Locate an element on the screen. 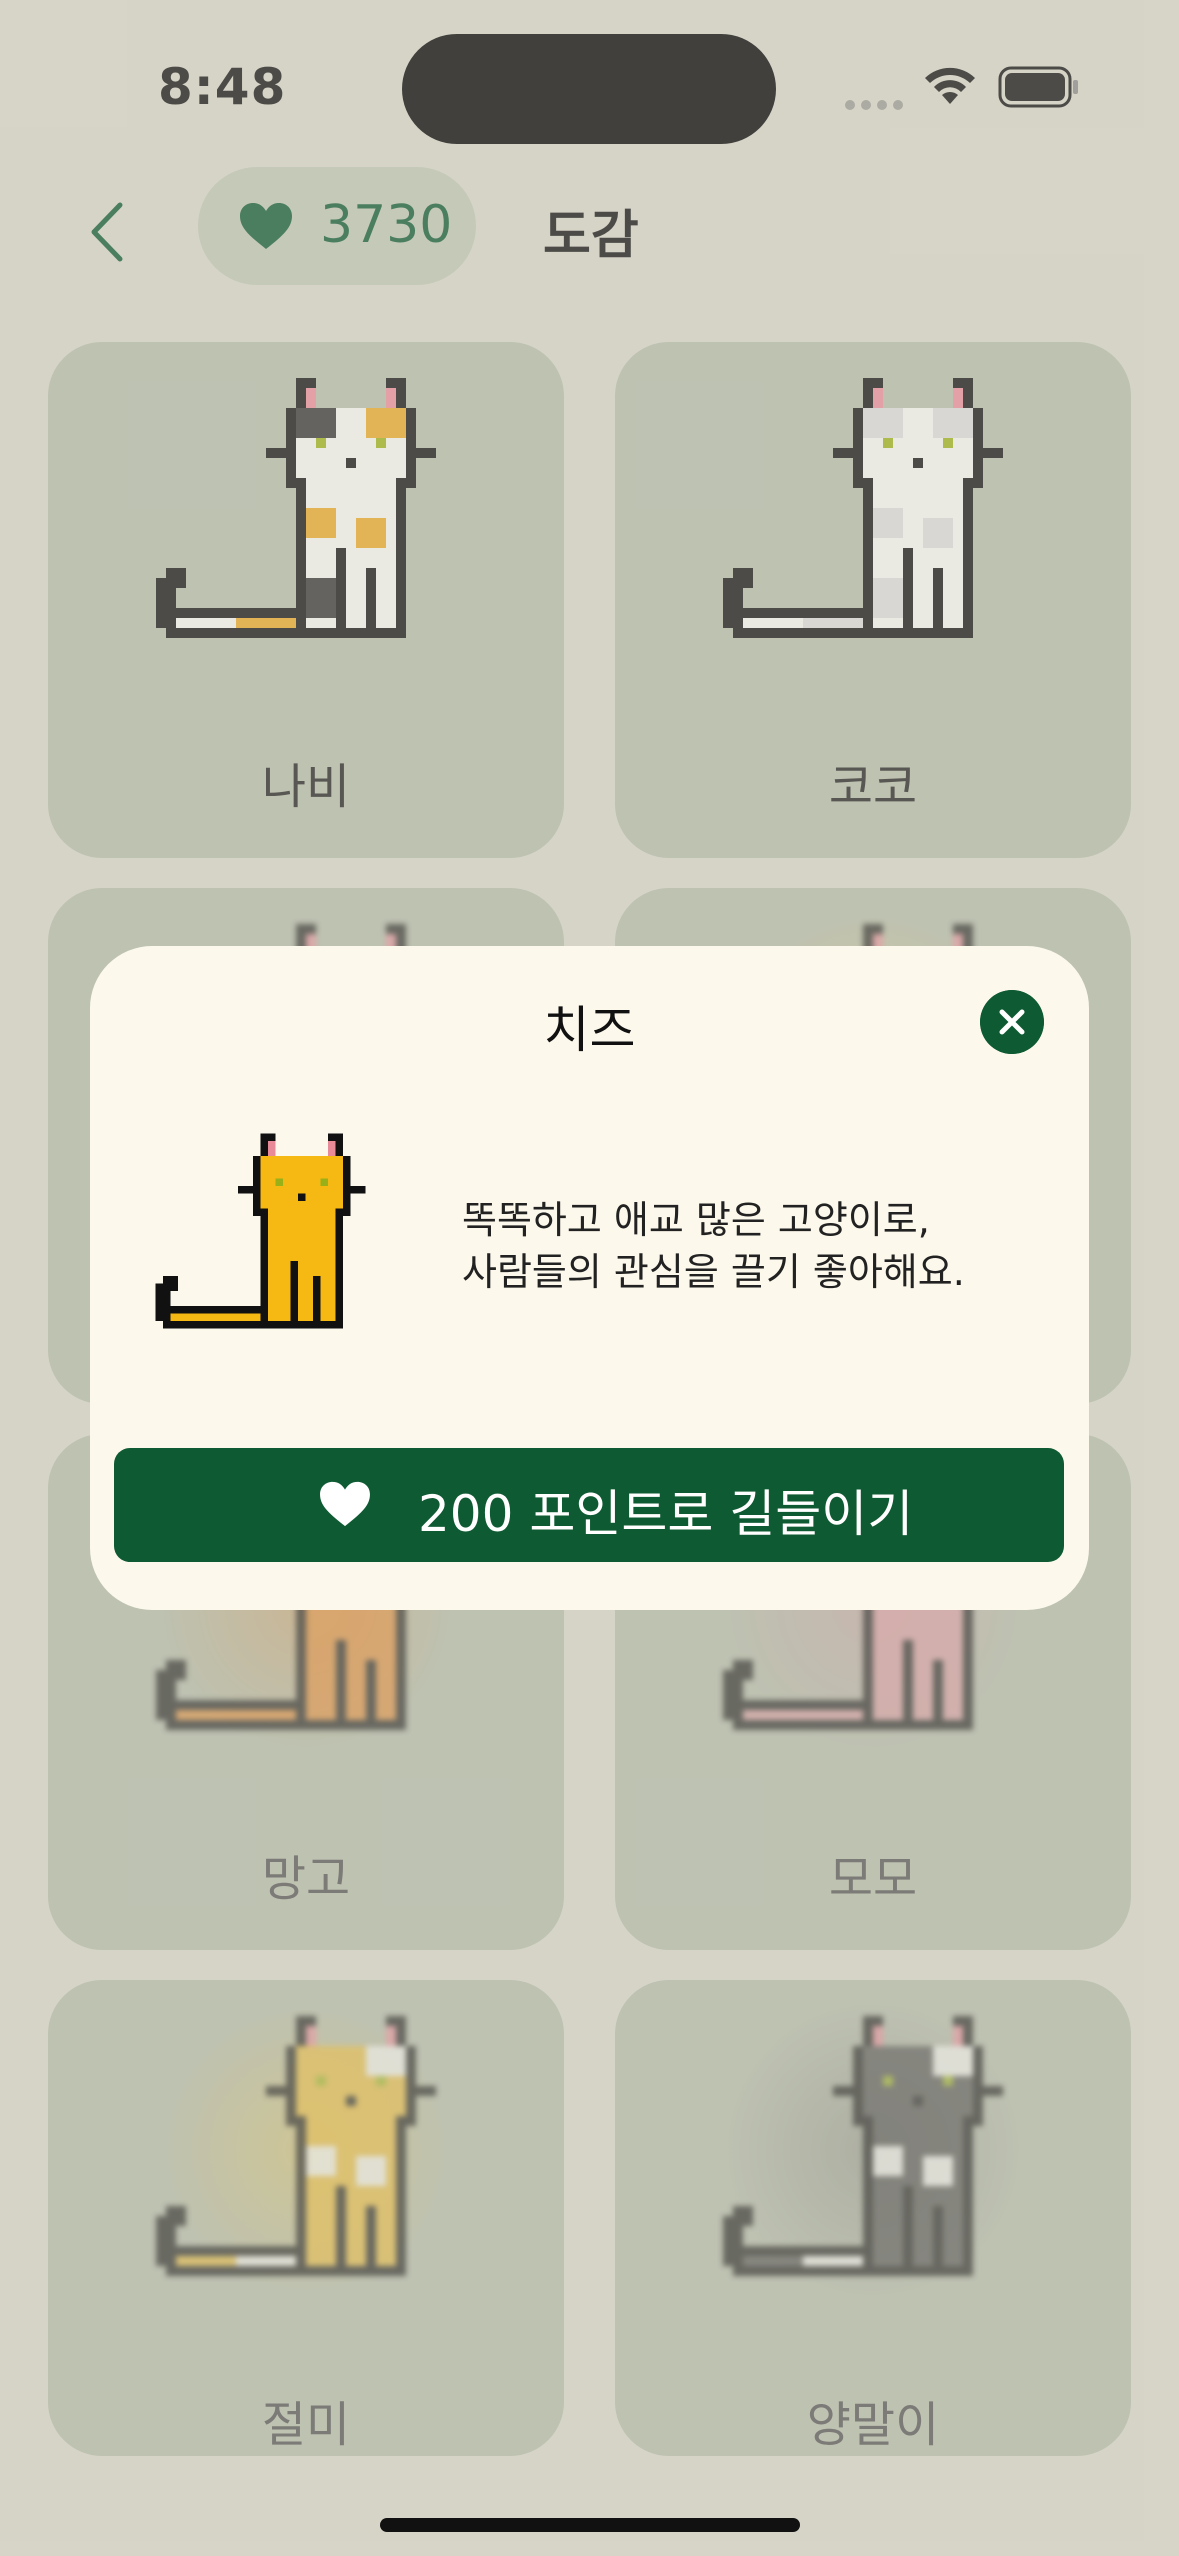 This screenshot has height=2556, width=1179. home-indicator is located at coordinates (590, 2525).